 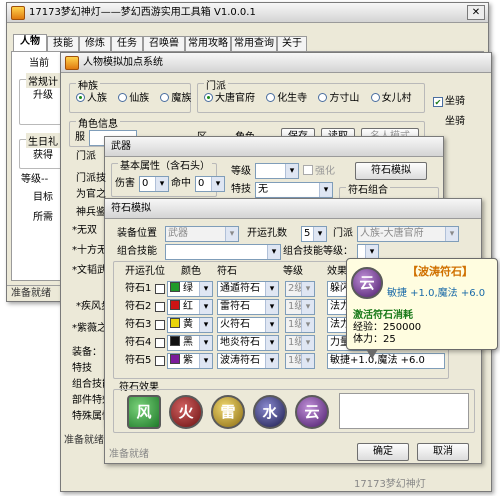 I want to click on tab-queries: 常用查询, so click(x=254, y=43).